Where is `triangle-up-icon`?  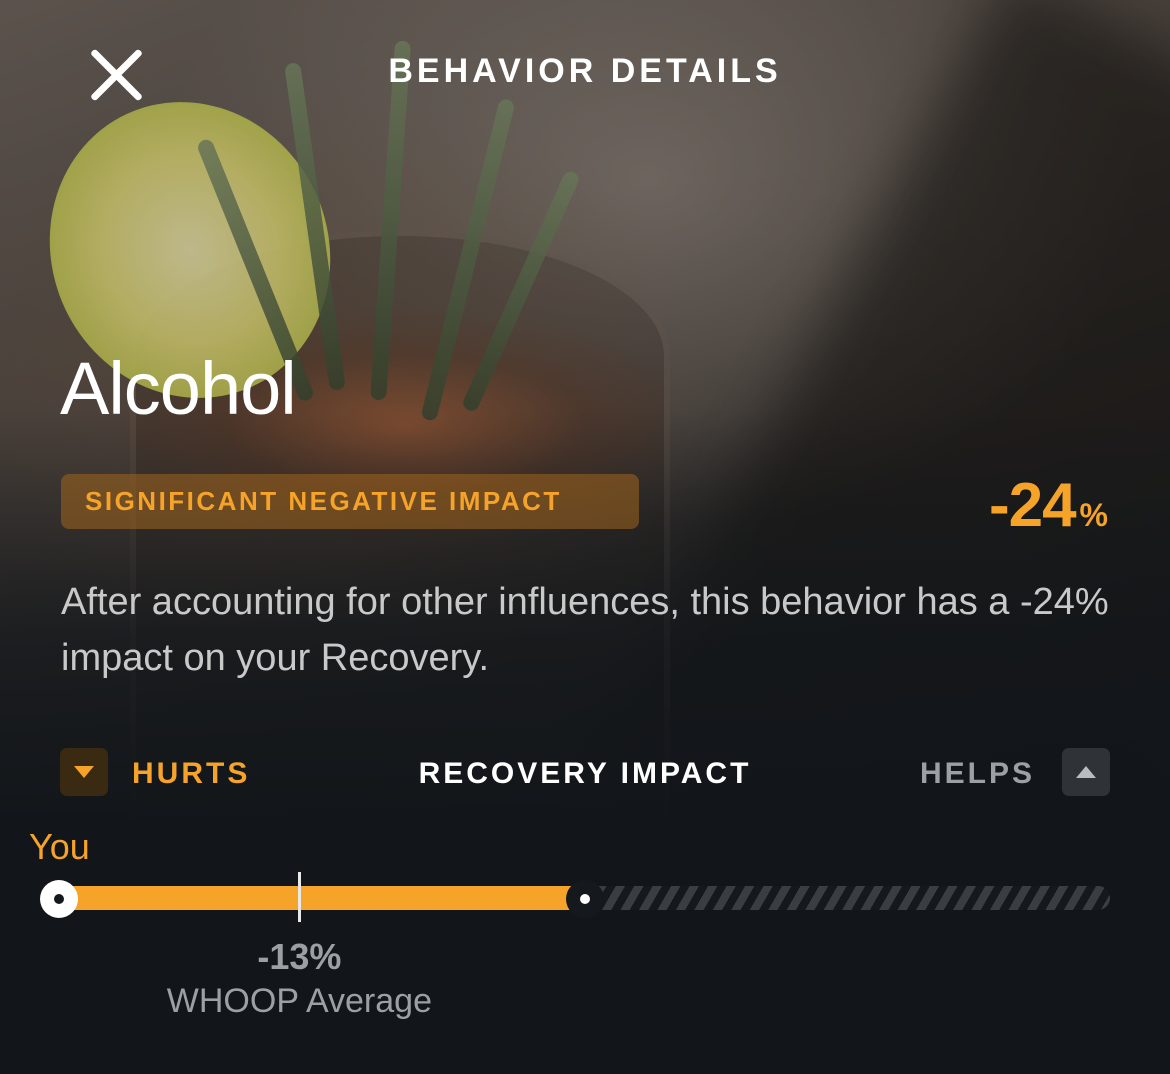
triangle-up-icon is located at coordinates (1086, 772).